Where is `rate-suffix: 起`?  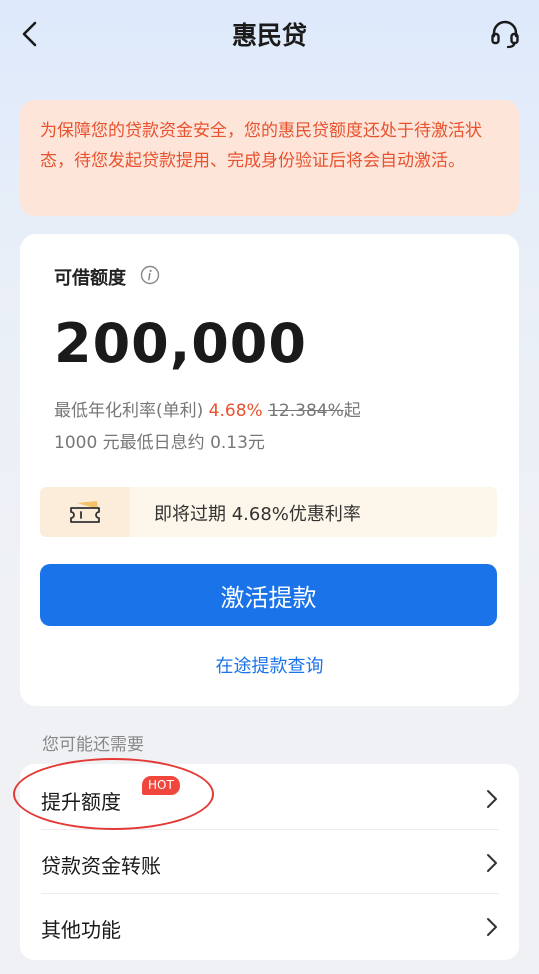 rate-suffix: 起 is located at coordinates (352, 411).